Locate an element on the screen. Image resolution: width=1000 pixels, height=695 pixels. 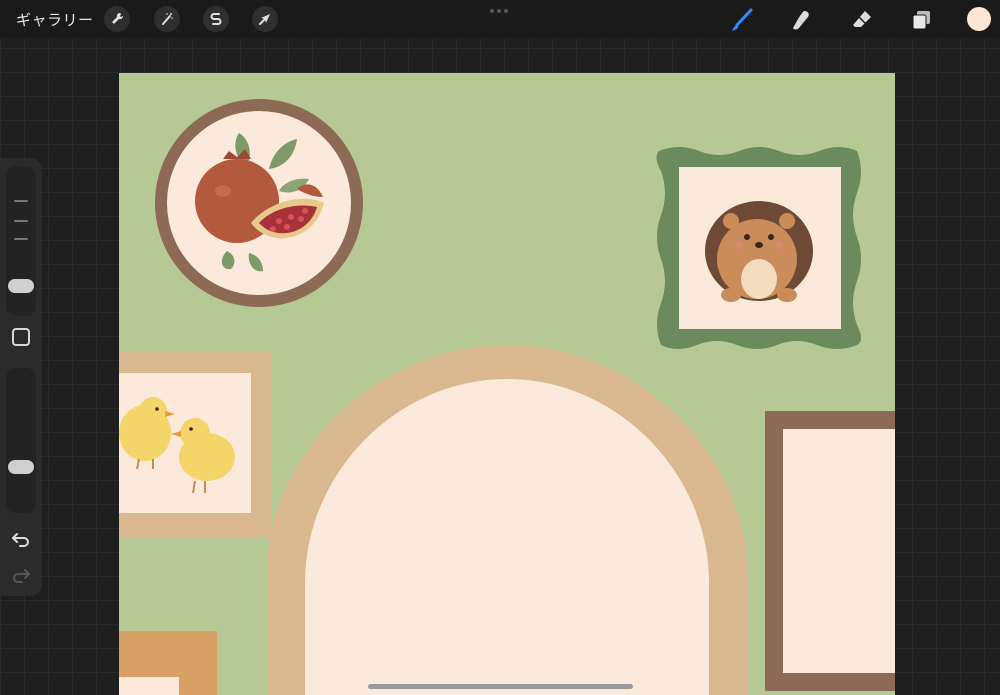
brown-frame-right is located at coordinates (830, 551).